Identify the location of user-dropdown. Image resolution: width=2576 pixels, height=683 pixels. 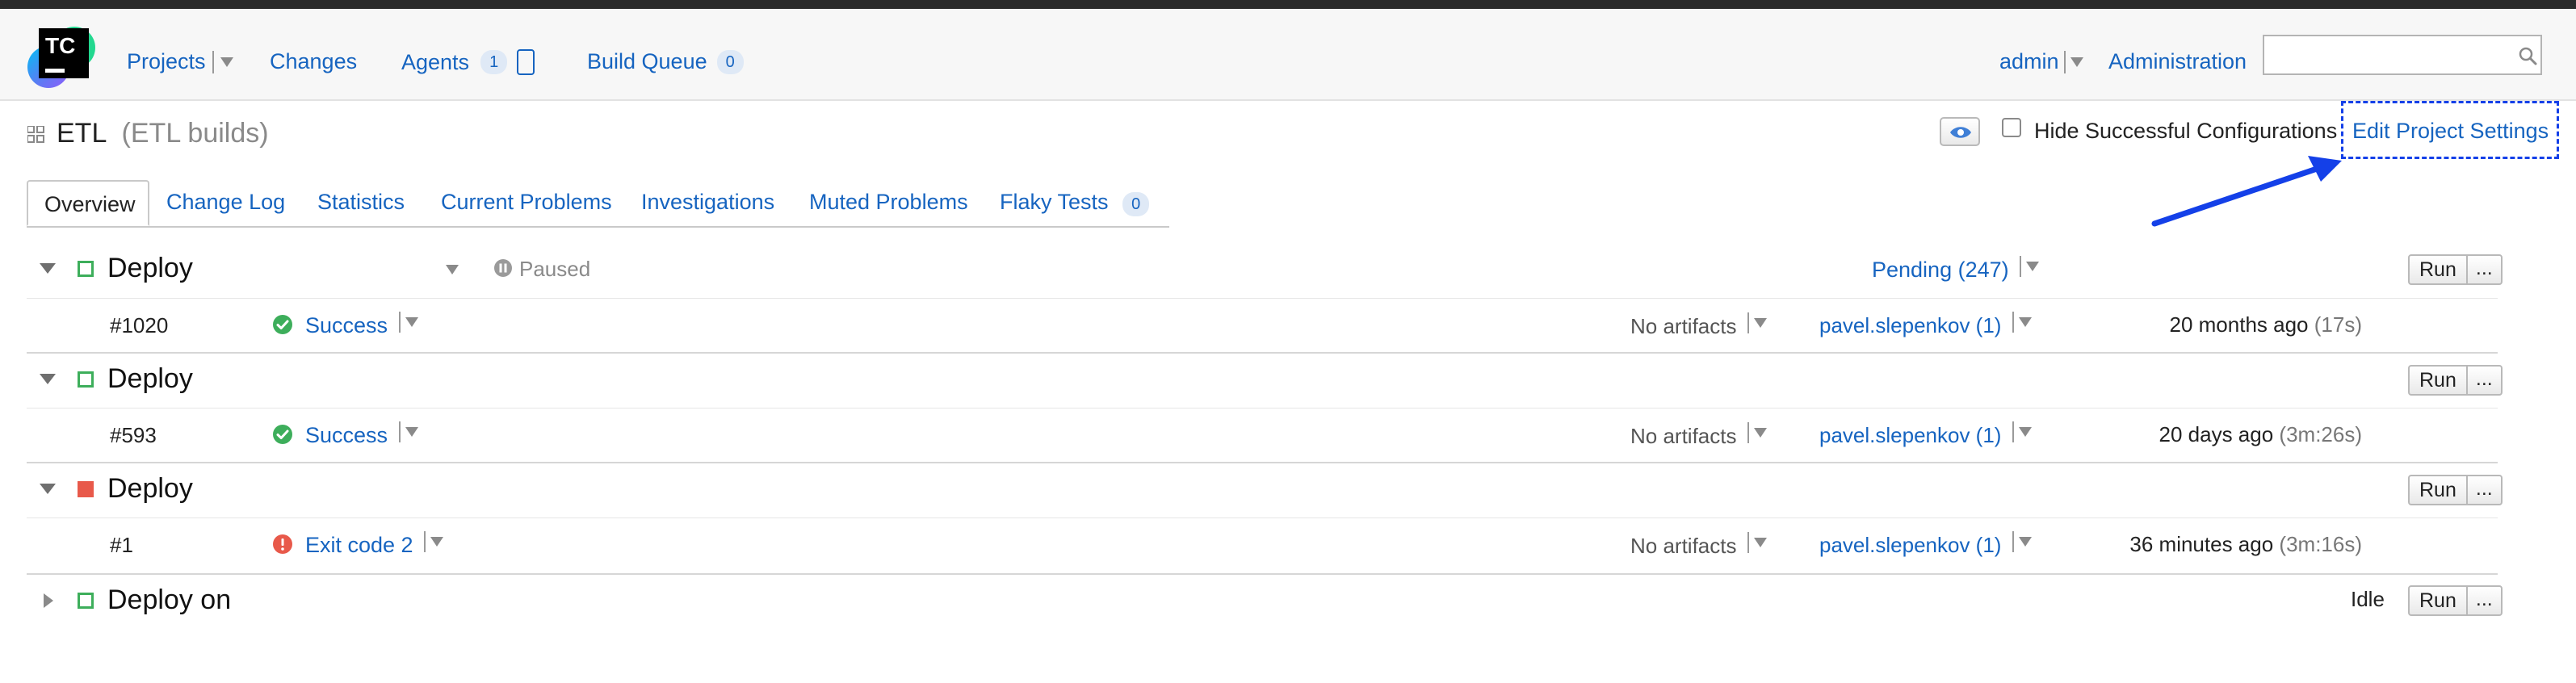
(2071, 61).